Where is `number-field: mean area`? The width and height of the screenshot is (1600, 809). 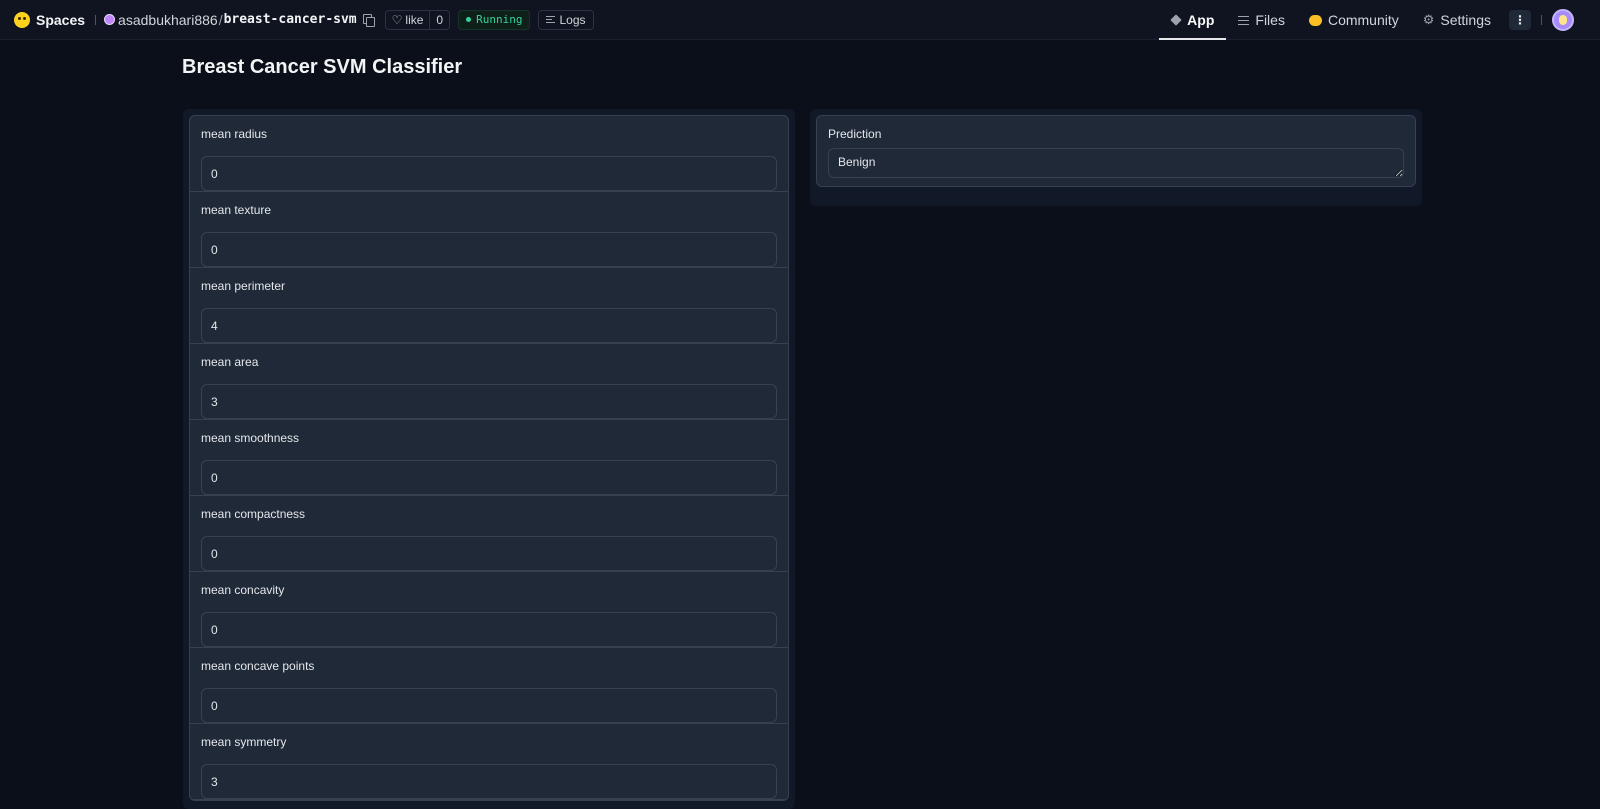
number-field: mean area is located at coordinates (489, 382).